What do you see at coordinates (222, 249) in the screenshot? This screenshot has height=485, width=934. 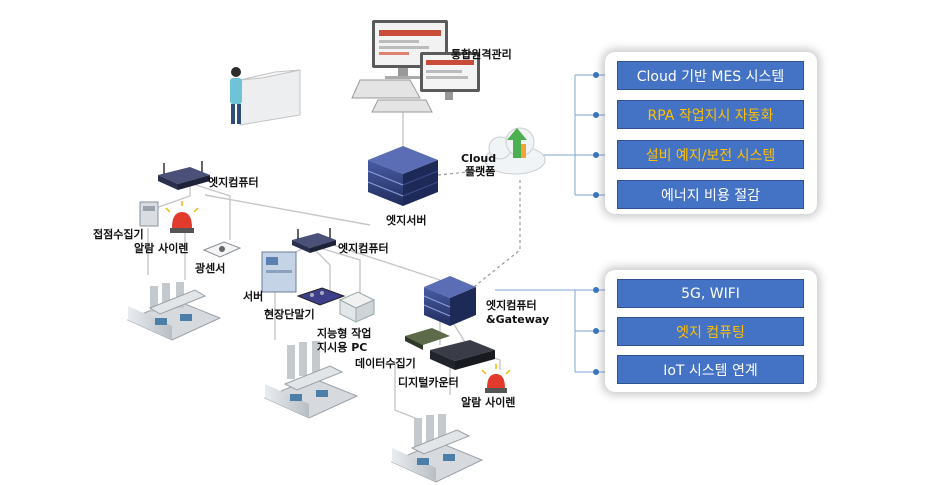 I see `light-sensor-icon` at bounding box center [222, 249].